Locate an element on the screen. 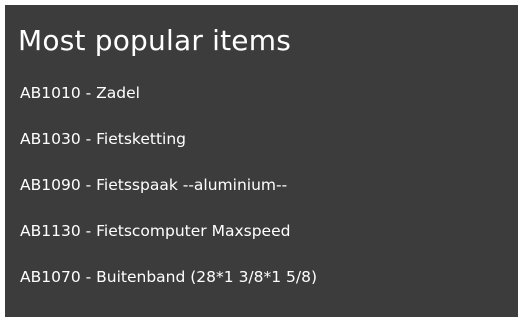 The image size is (523, 322). list-item: AB1130 - Fietscomputer Maxspeed is located at coordinates (168, 243).